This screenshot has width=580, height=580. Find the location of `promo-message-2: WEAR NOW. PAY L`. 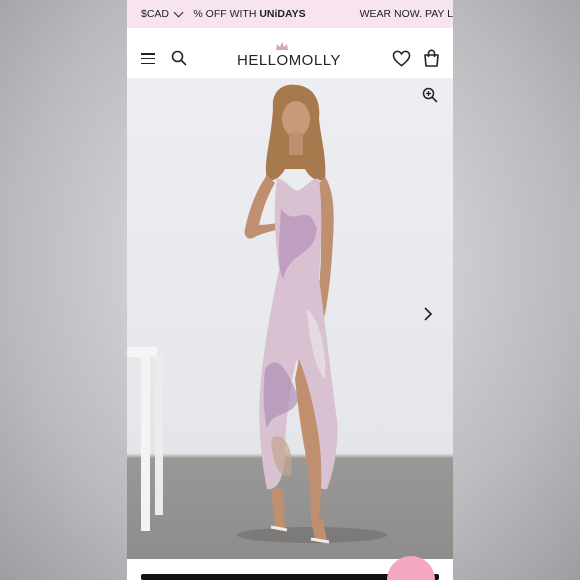

promo-message-2: WEAR NOW. PAY L is located at coordinates (406, 14).